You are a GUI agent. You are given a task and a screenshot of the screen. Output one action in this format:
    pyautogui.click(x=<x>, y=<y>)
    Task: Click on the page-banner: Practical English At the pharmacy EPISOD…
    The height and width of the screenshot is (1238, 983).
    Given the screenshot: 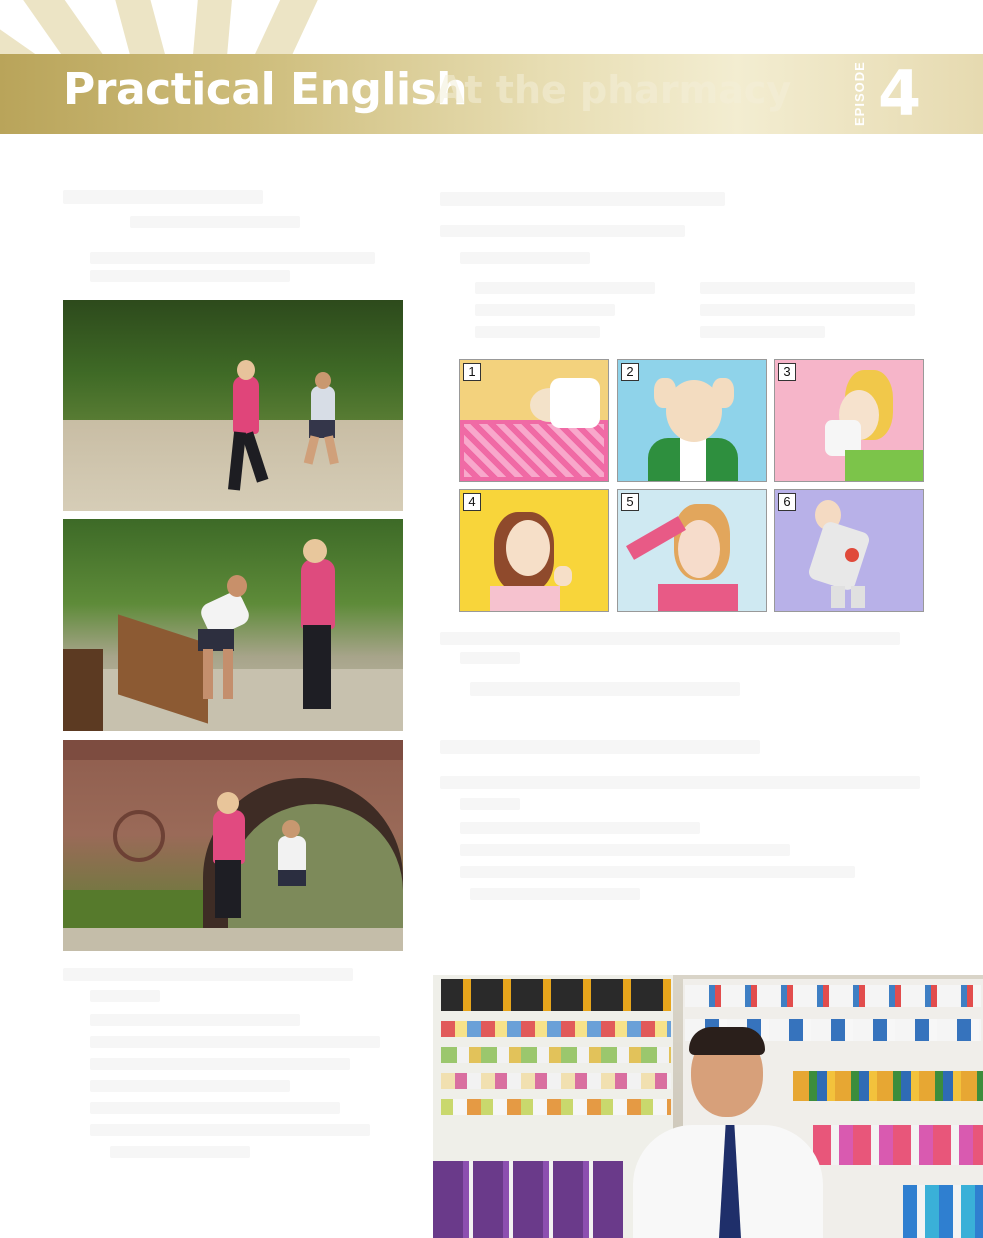 What is the action you would take?
    pyautogui.click(x=491, y=94)
    